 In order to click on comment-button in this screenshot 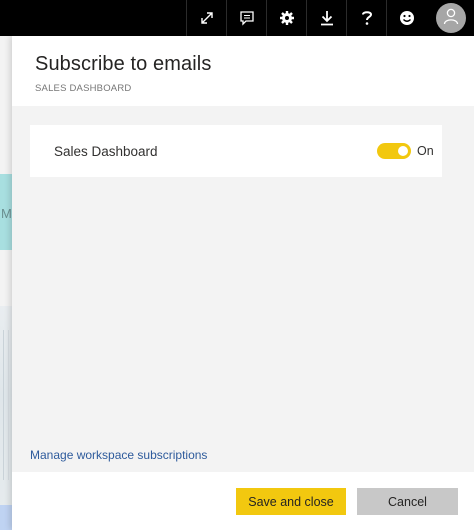, I will do `click(246, 18)`.